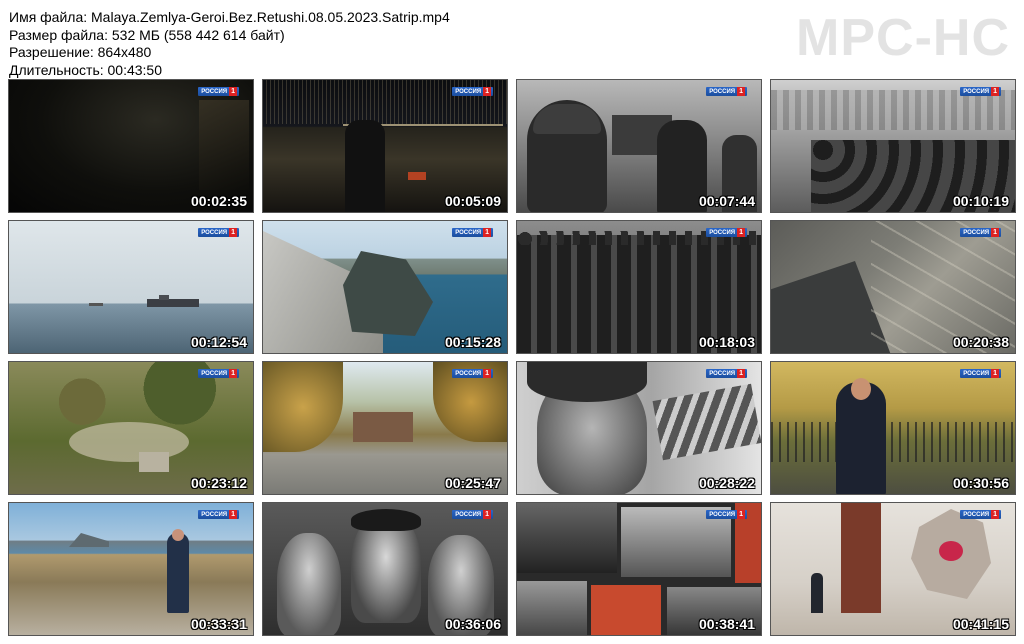 The height and width of the screenshot is (644, 1024). I want to click on thumbnail: РОССИЯ 1 00:12:54, so click(131, 287).